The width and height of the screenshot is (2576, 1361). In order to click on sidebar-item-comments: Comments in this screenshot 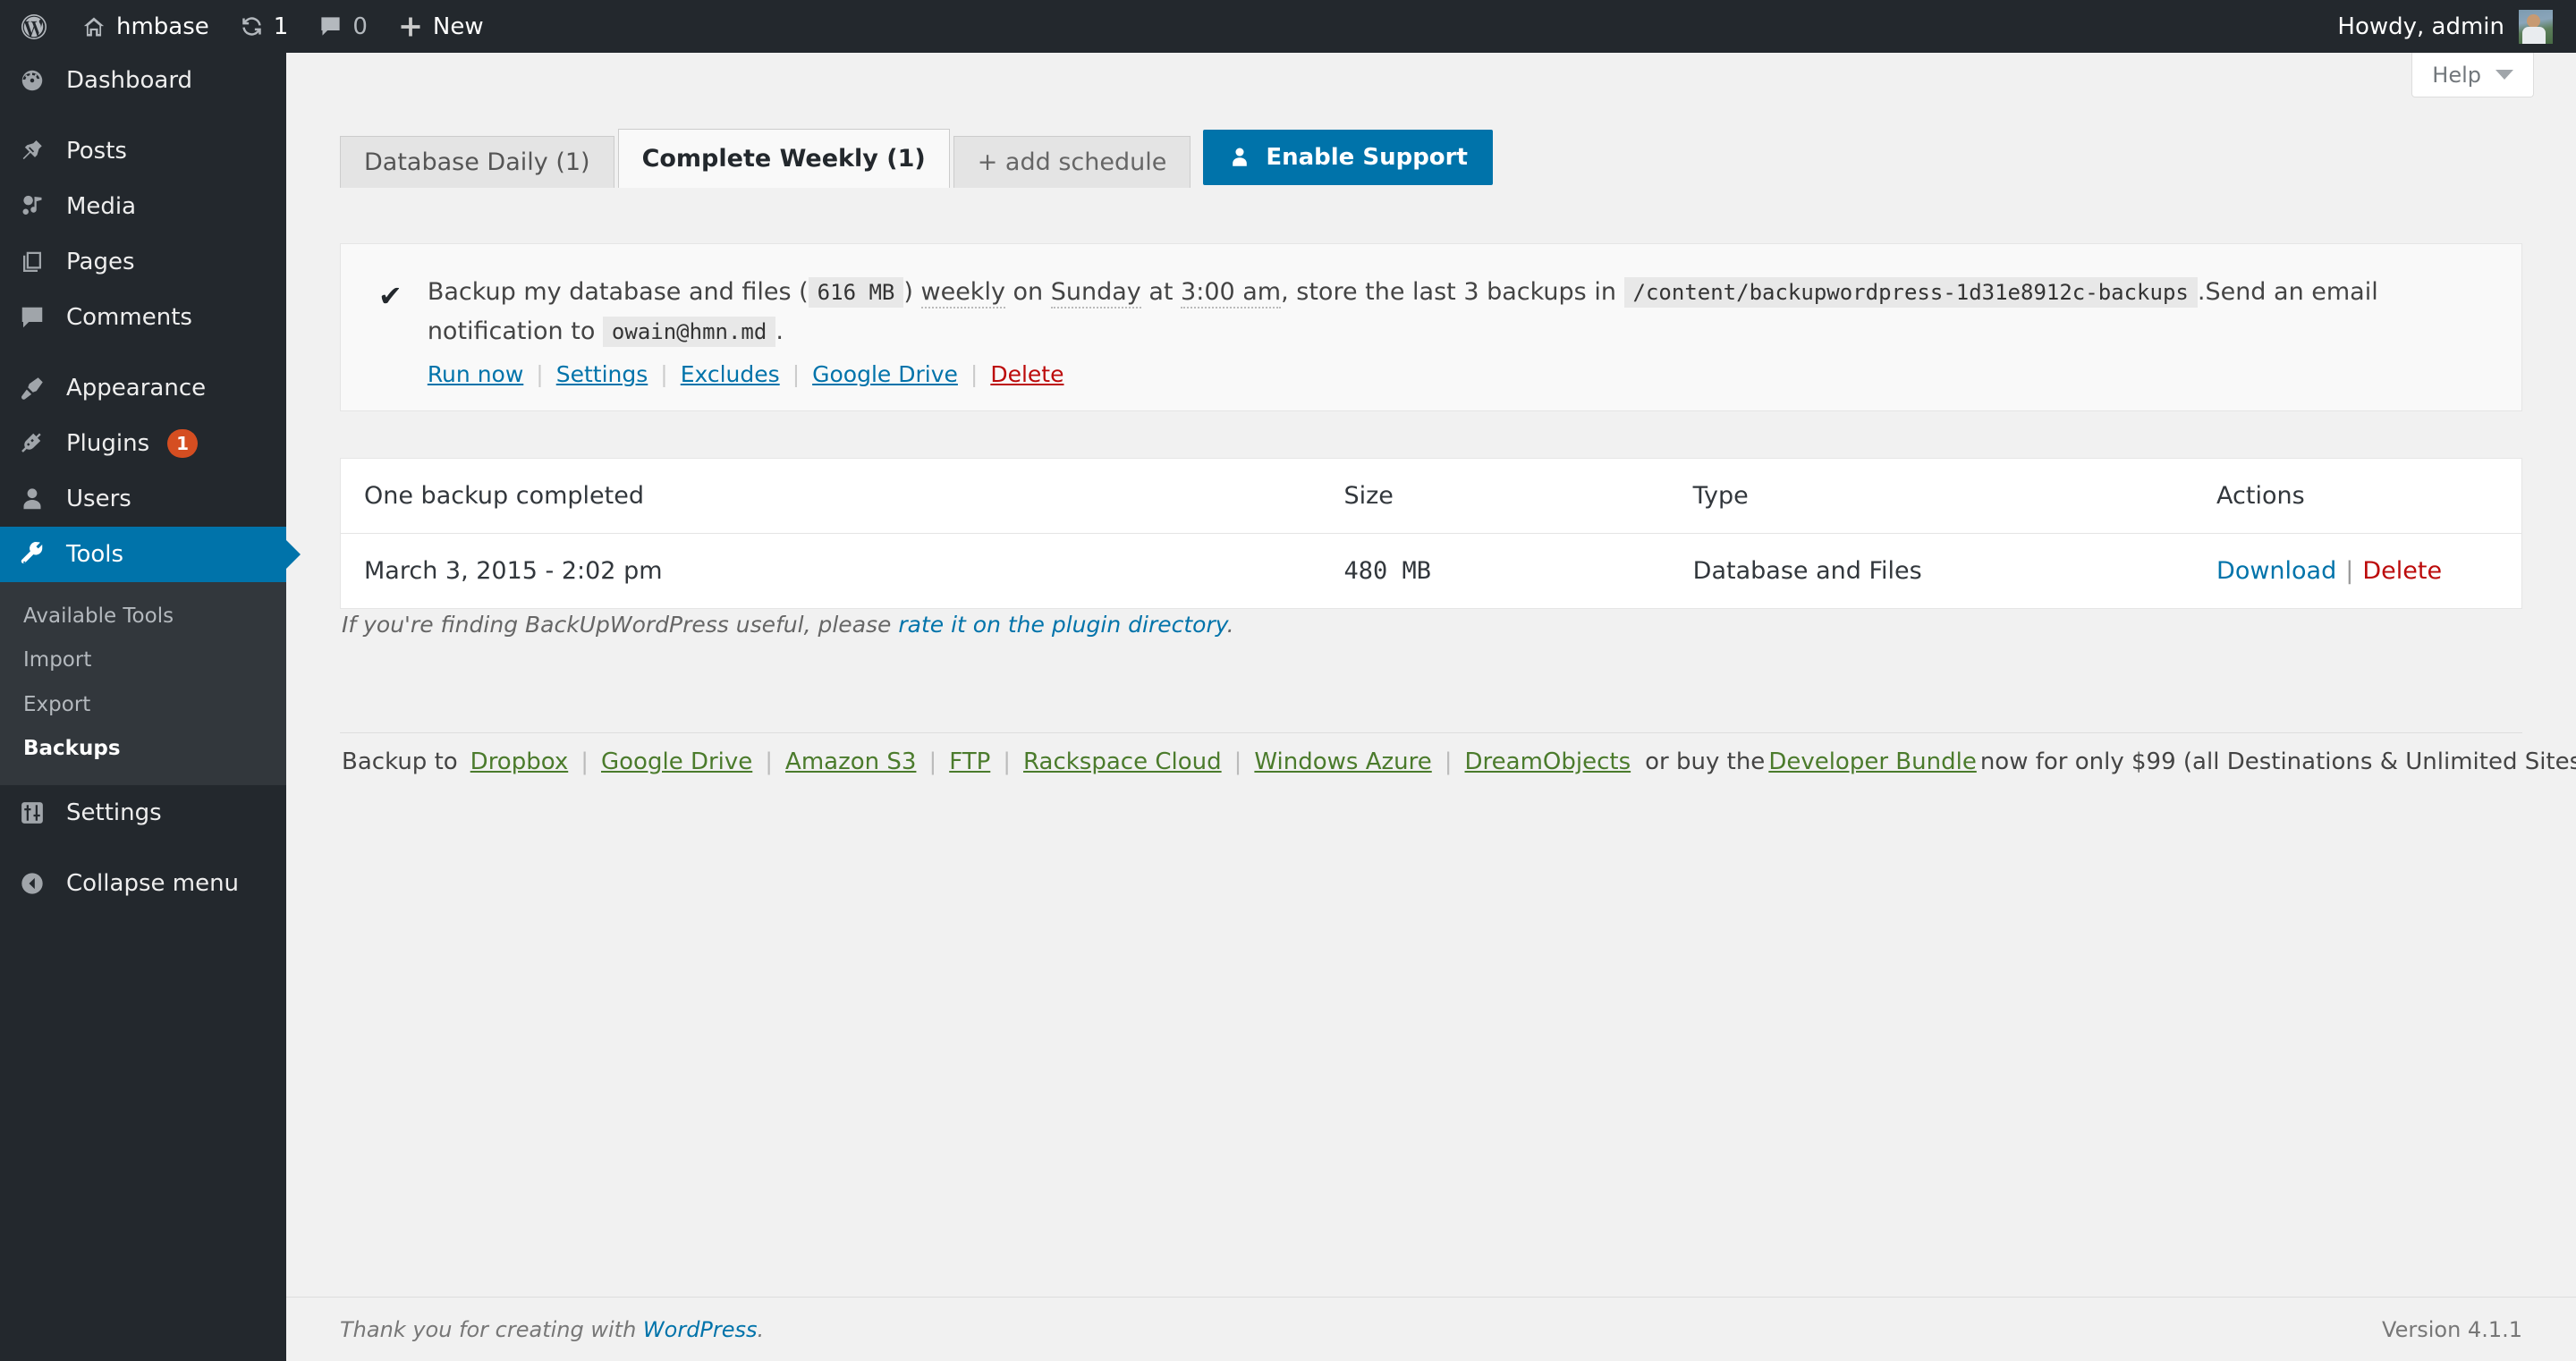, I will do `click(143, 317)`.